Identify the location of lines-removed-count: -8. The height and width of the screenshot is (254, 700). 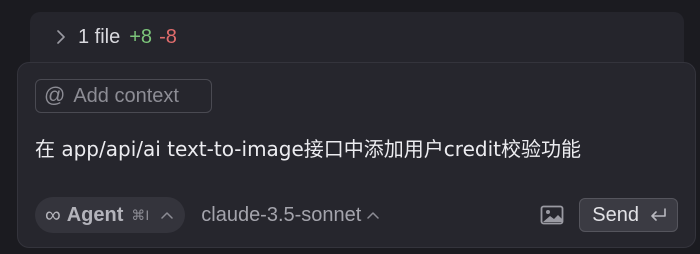
(168, 36).